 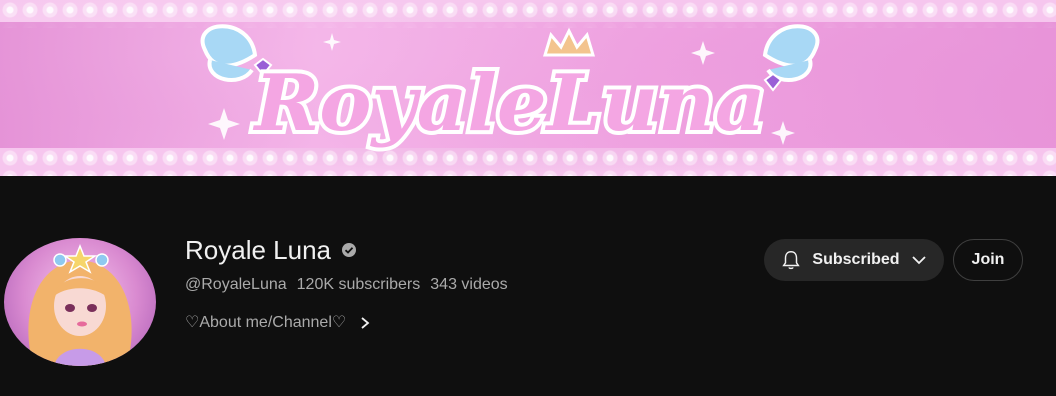 I want to click on join-button: Join, so click(x=988, y=260).